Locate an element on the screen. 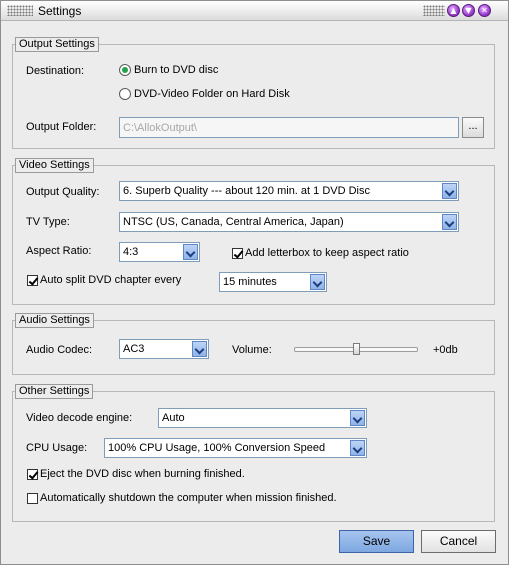  burn-dvd-radio is located at coordinates (125, 70).